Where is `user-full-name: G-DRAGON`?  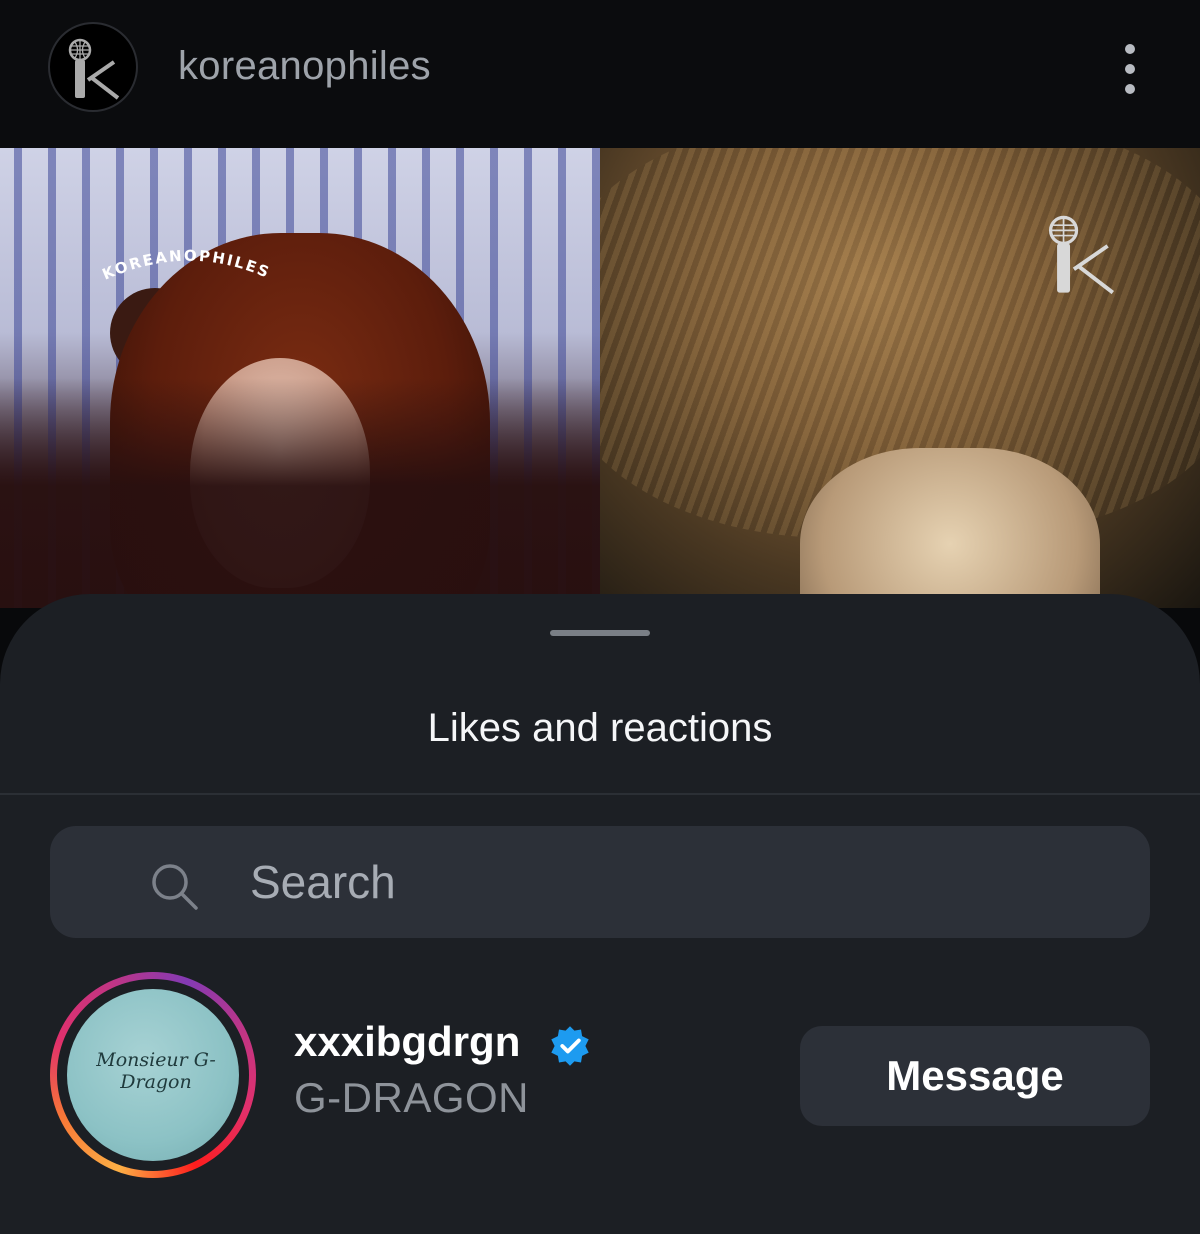 user-full-name: G-DRAGON is located at coordinates (411, 1097).